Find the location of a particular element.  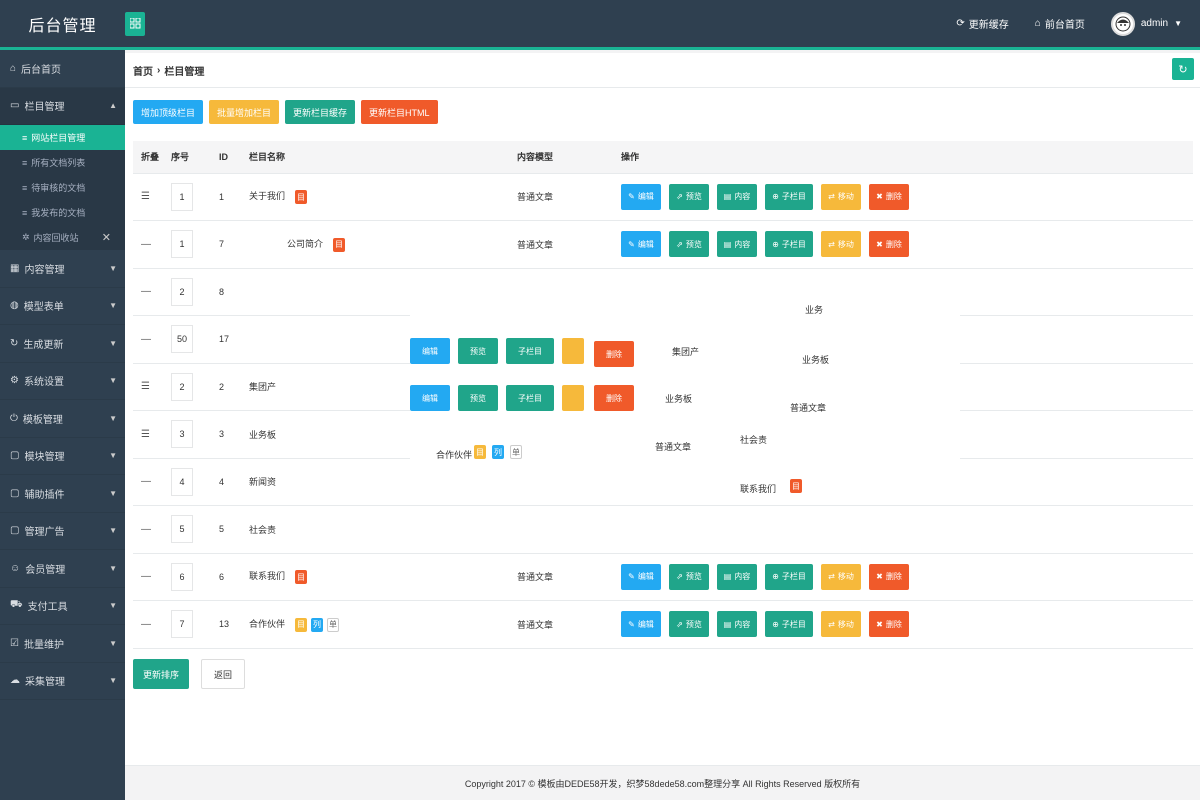

sidebar-item-plugins: ▢ 辅助插件 ▼ is located at coordinates (62, 494).